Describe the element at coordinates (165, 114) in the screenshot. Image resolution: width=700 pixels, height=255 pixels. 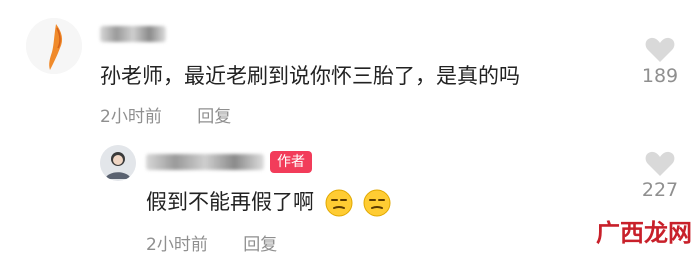
I see `comment-meta: 2小时前 回复` at that location.